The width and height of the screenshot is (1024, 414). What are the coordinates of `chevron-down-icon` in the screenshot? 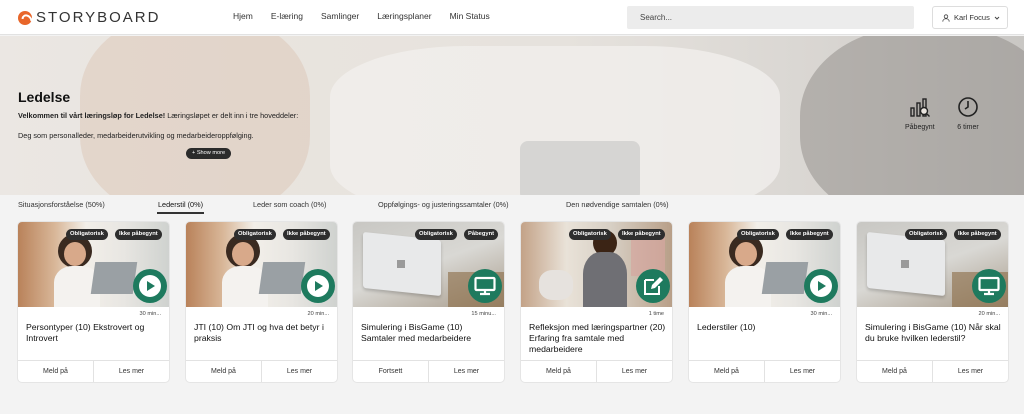 It's located at (997, 18).